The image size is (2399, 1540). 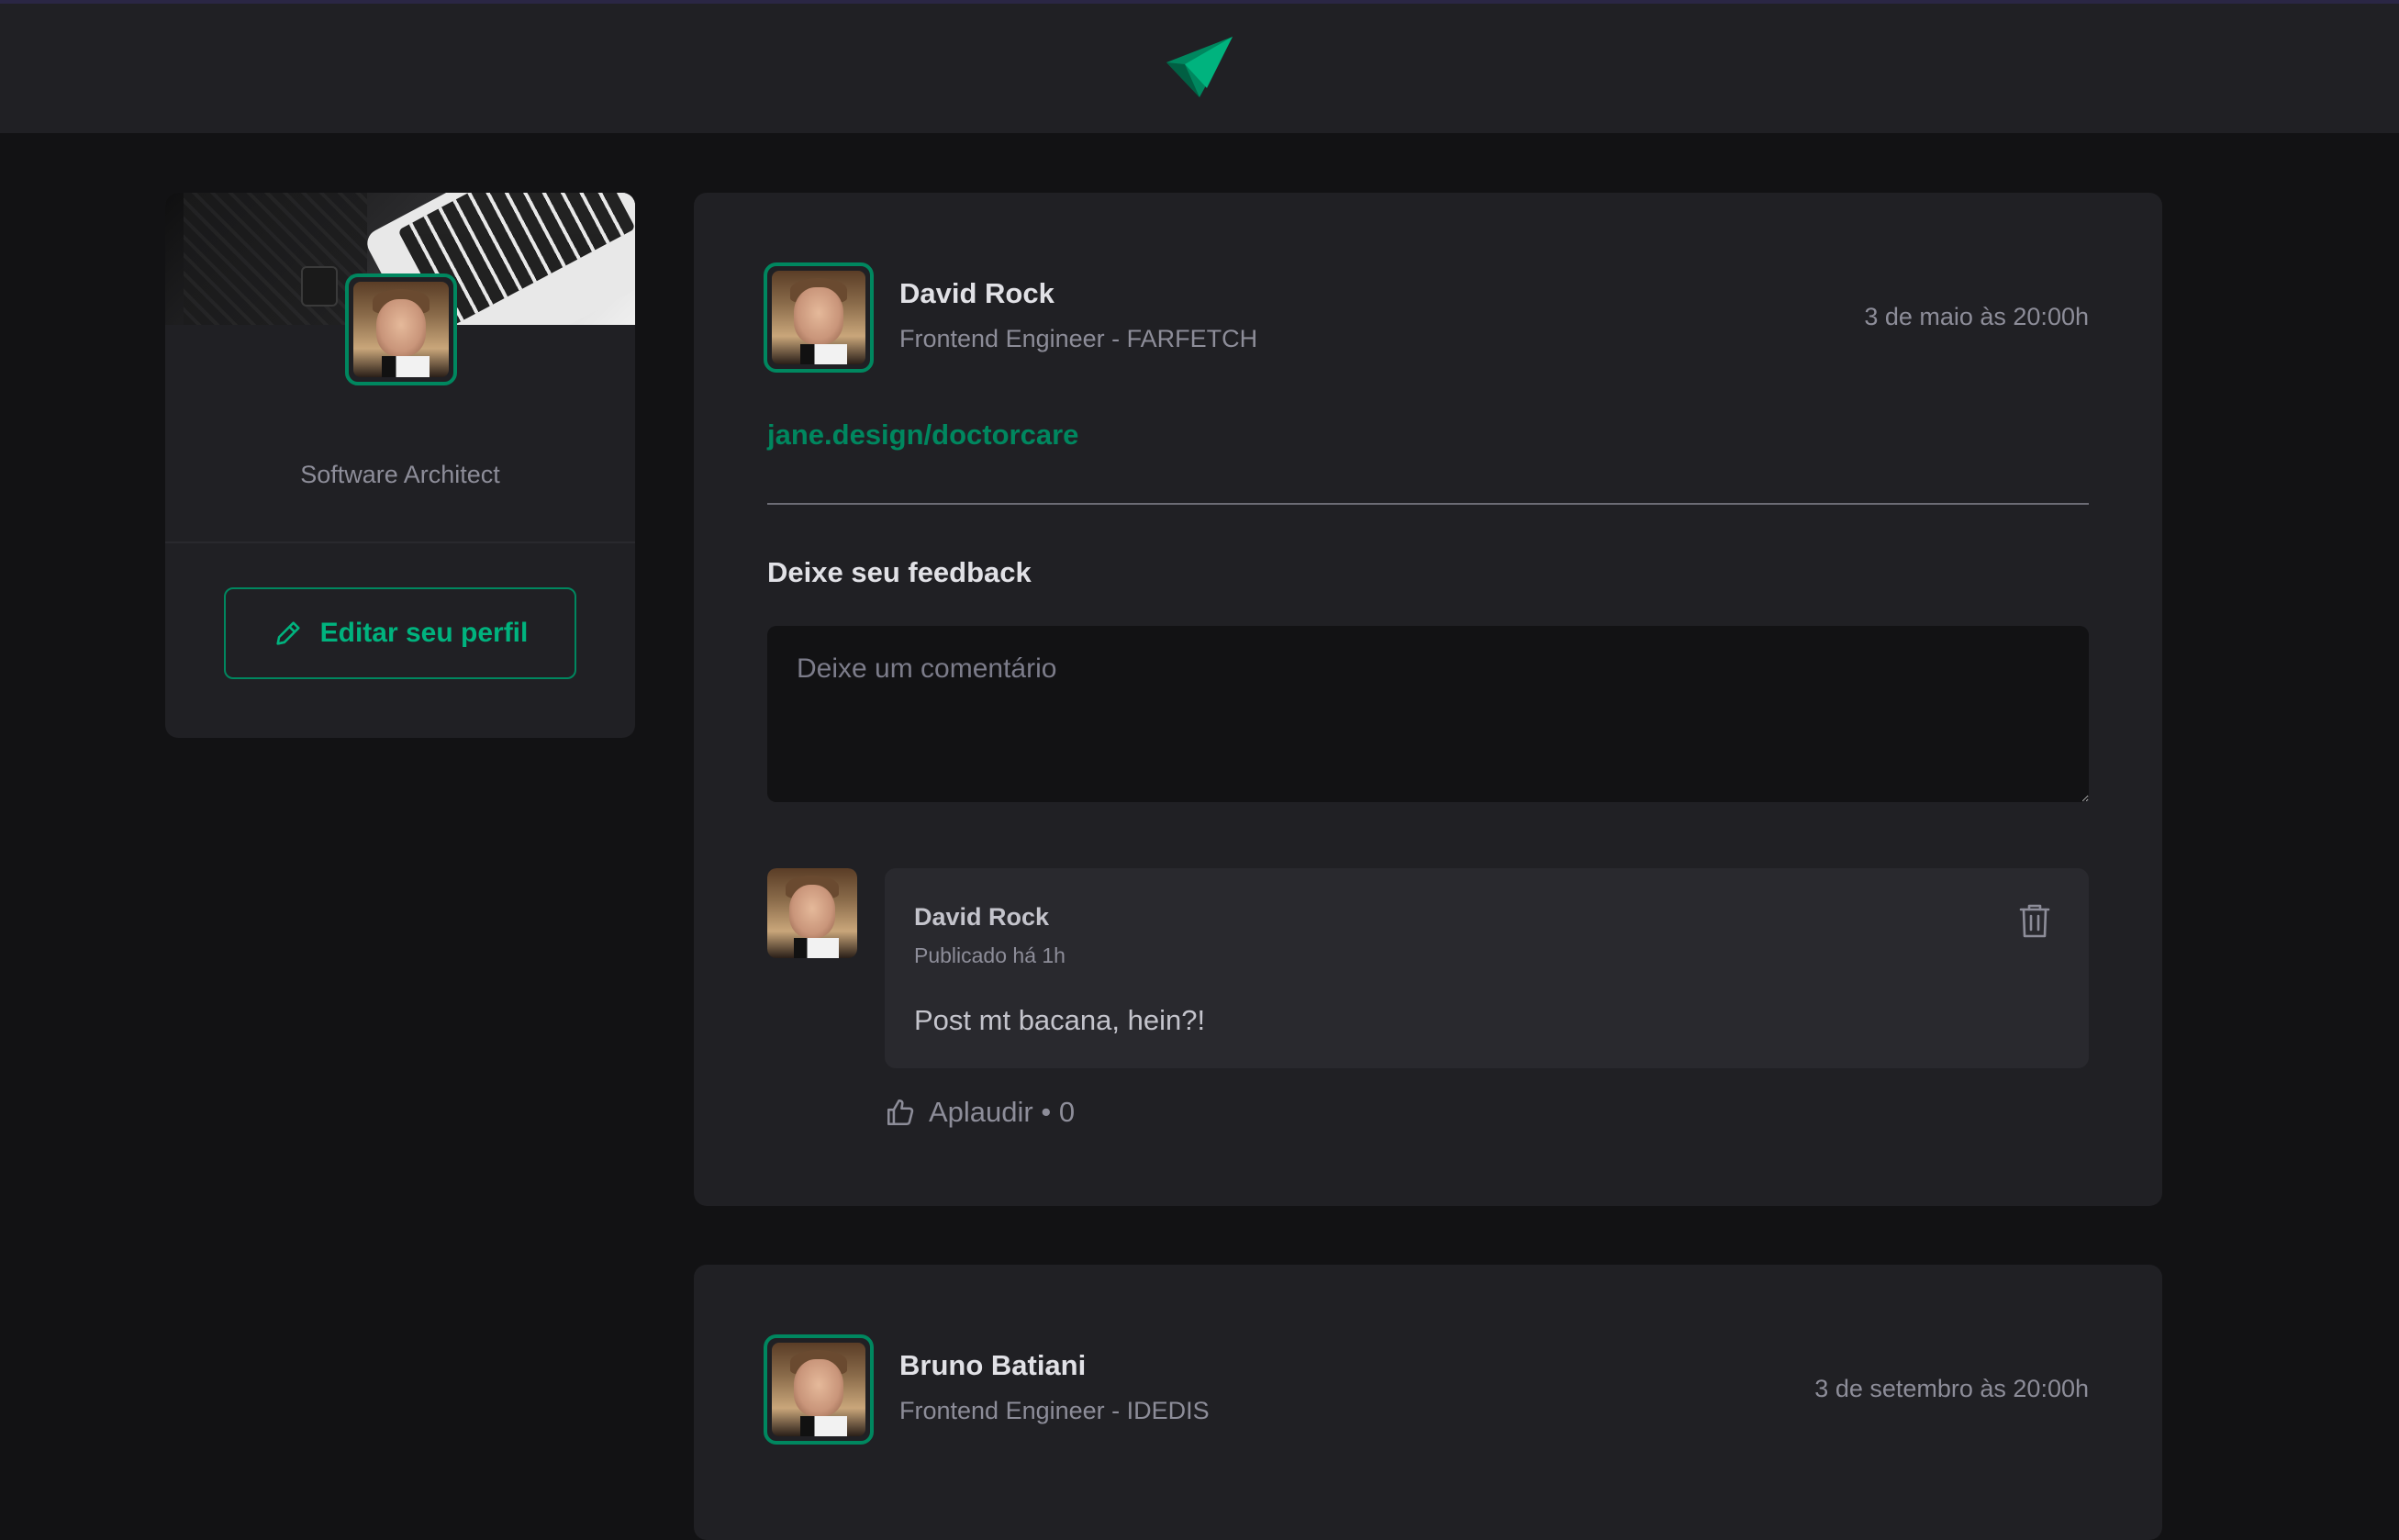 I want to click on trash-icon, so click(x=2034, y=921).